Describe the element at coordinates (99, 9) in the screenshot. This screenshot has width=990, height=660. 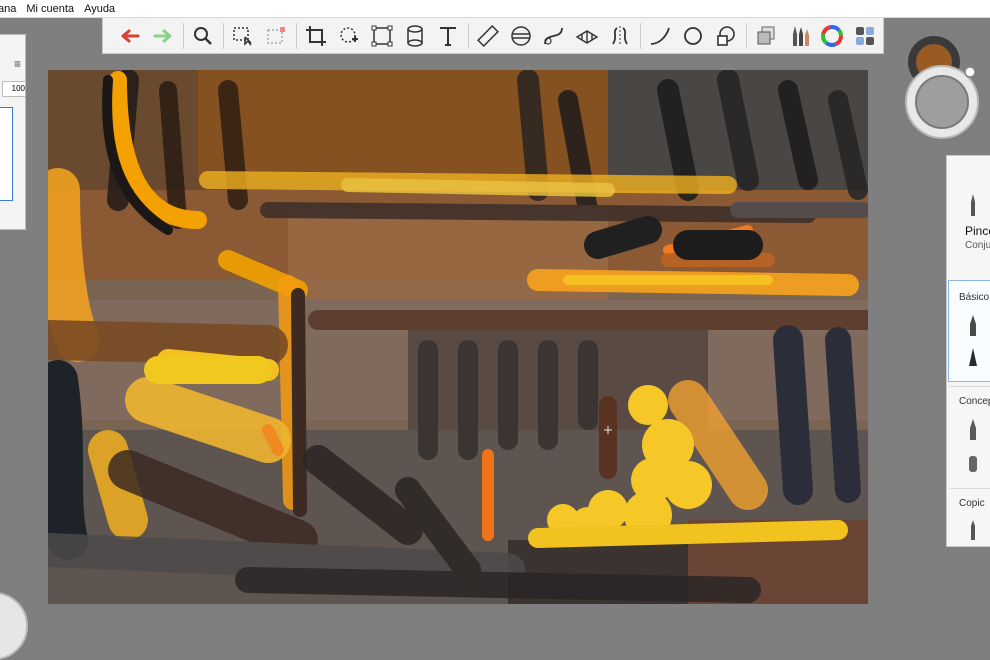
I see `menu-item-ayuda: Ayuda` at that location.